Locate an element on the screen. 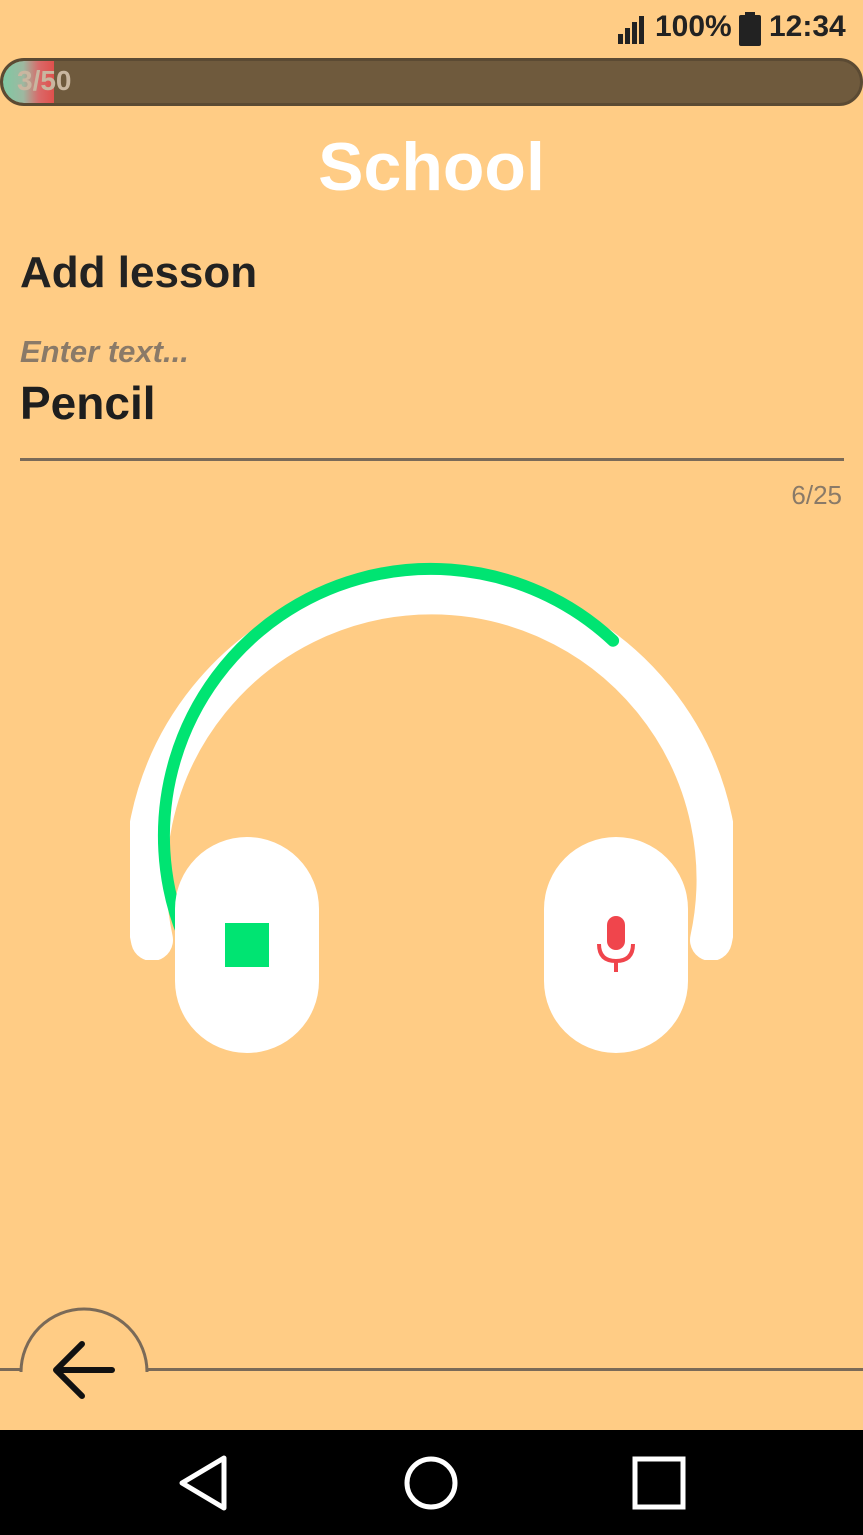 This screenshot has width=863, height=1535. back-arrow-icon is located at coordinates (84, 1370).